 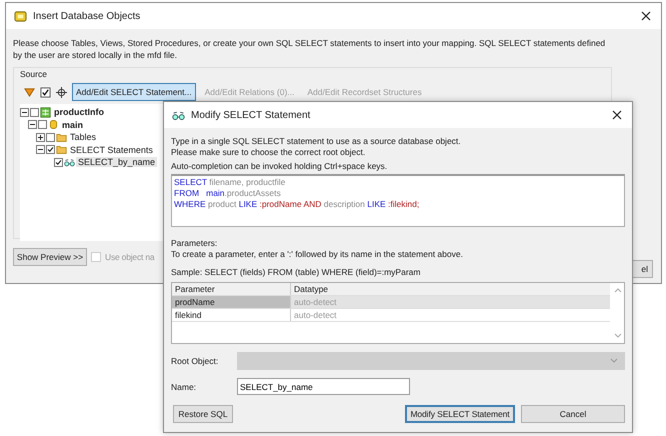 I want to click on window-title: Modify SELECT Statement, so click(x=251, y=115).